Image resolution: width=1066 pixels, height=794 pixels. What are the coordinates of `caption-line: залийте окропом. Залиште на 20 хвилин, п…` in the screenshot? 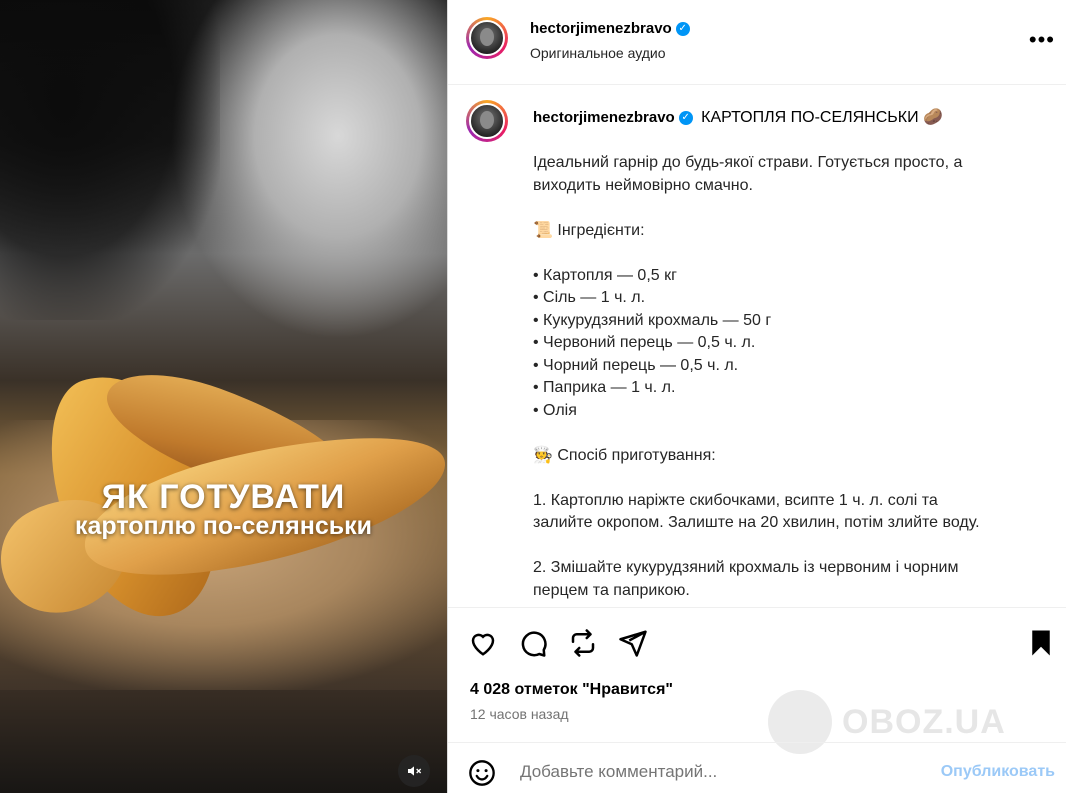 It's located at (756, 522).